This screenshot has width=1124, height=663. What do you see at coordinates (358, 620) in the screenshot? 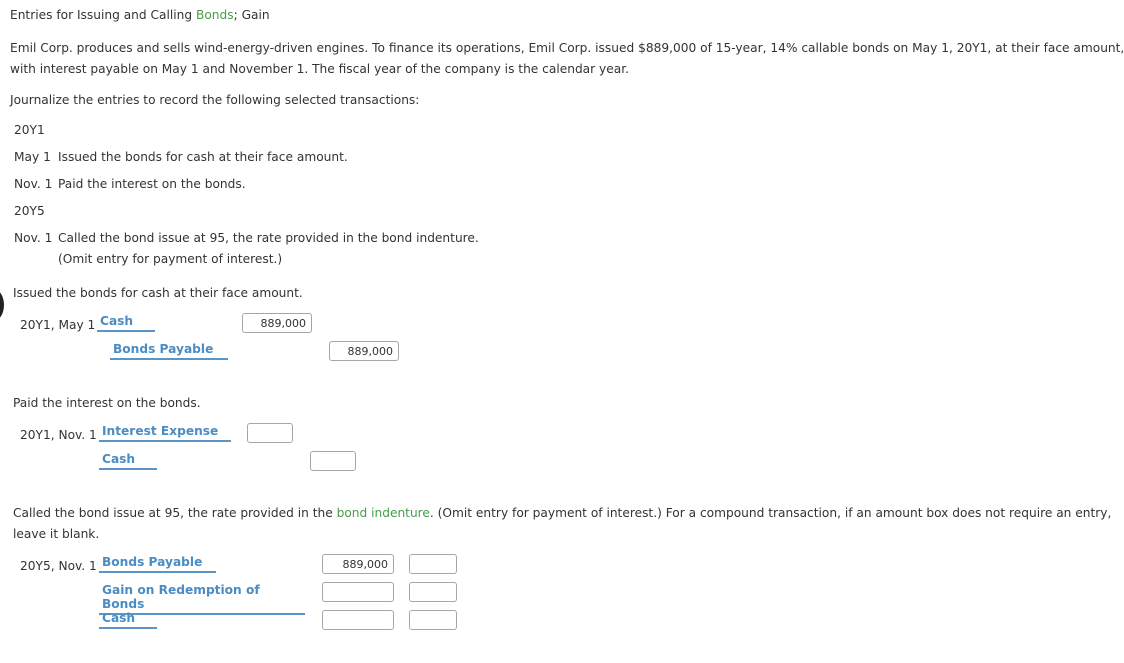
I see `entry3-debit-cash` at bounding box center [358, 620].